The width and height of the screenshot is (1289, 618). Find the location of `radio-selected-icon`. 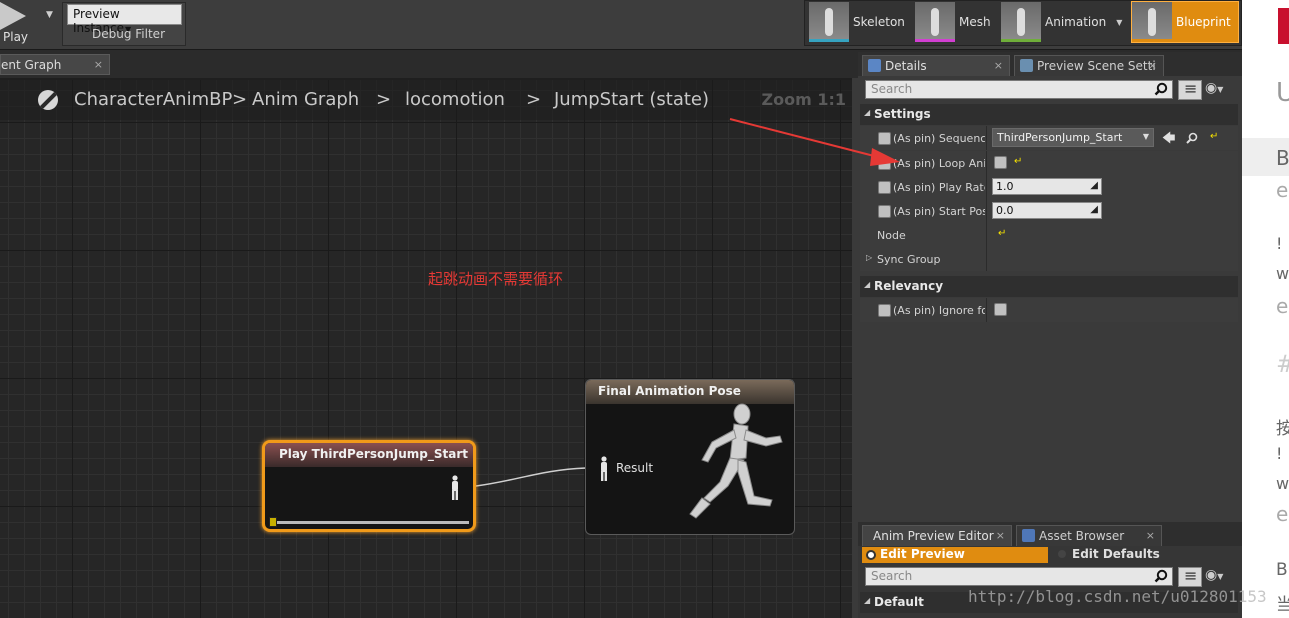

radio-selected-icon is located at coordinates (871, 555).